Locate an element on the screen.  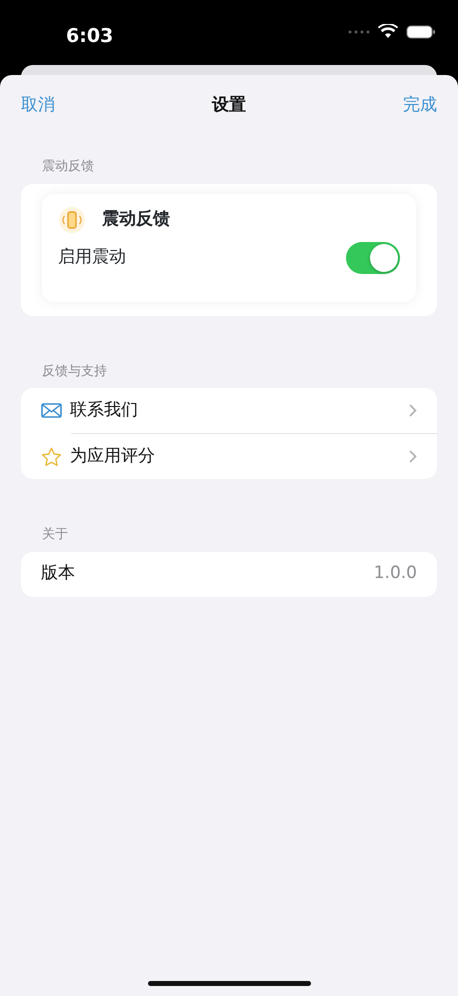
status-time: 6:03 is located at coordinates (90, 36).